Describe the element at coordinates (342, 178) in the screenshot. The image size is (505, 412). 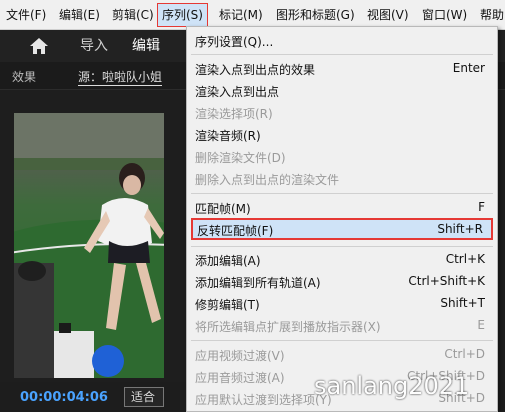
I see `menu-item-delete-in-out-render-files: 删除入点到出点的渲染文件` at that location.